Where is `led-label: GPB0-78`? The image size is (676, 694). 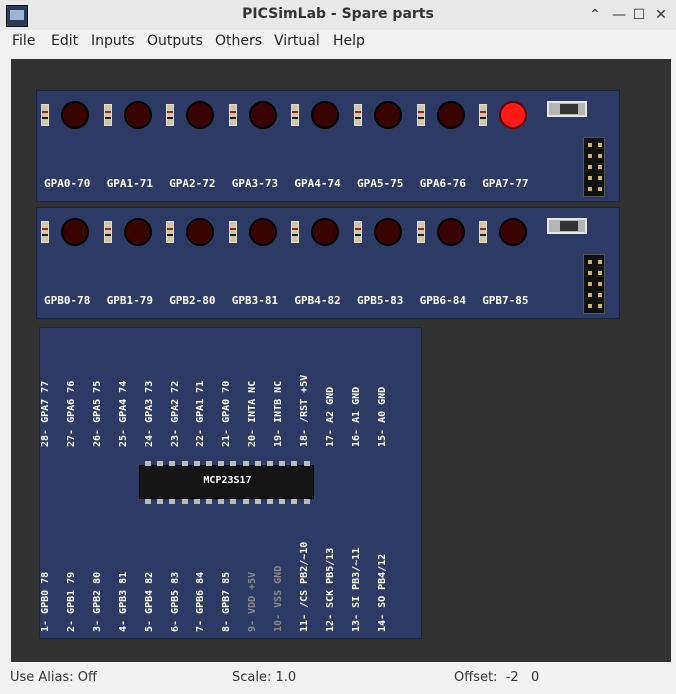 led-label: GPB0-78 is located at coordinates (67, 300).